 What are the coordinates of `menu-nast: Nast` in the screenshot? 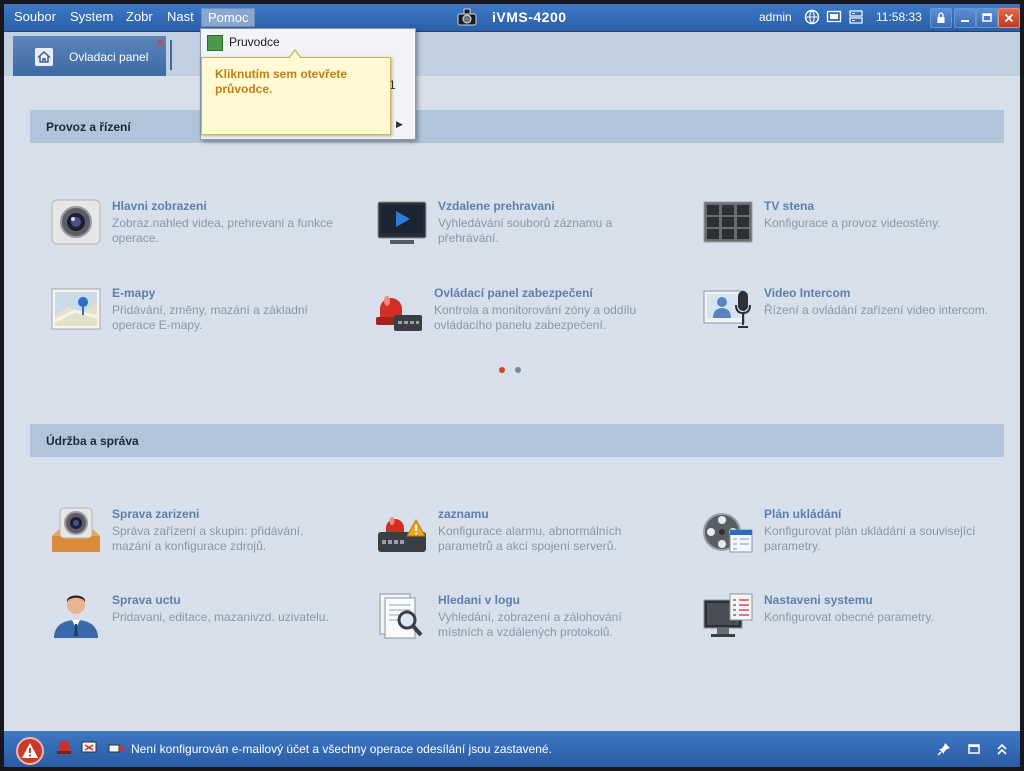 It's located at (180, 16).